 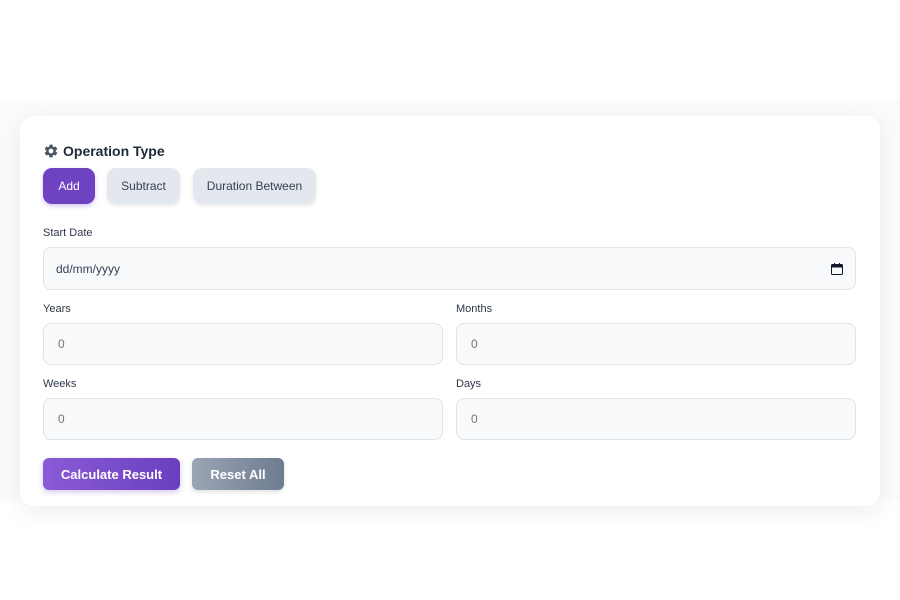 I want to click on weeks-field, so click(x=243, y=419).